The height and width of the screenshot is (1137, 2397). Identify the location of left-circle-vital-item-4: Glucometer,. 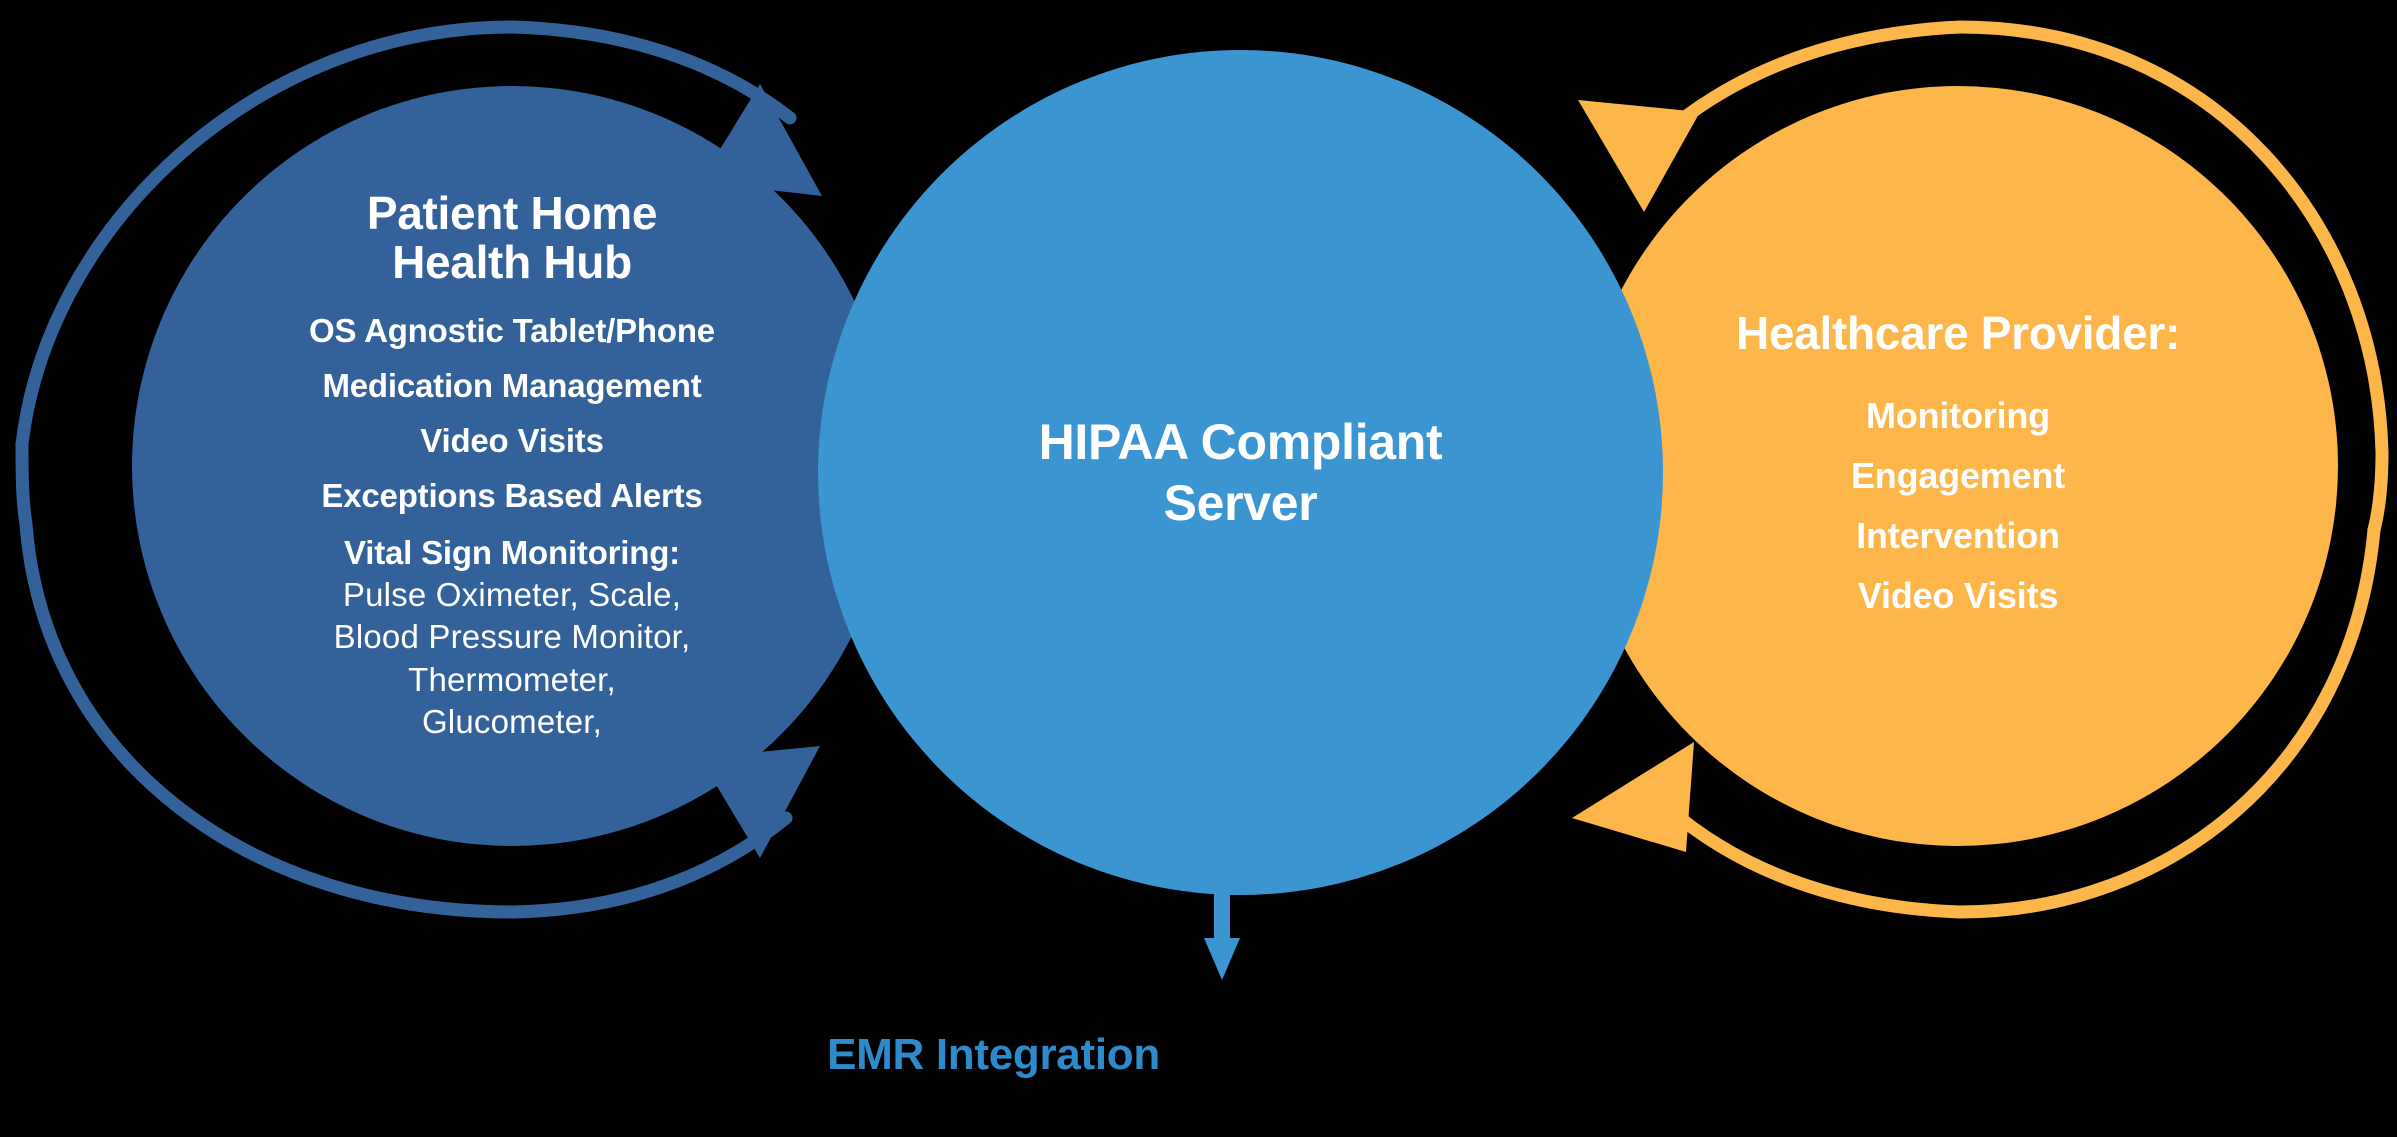
(512, 721).